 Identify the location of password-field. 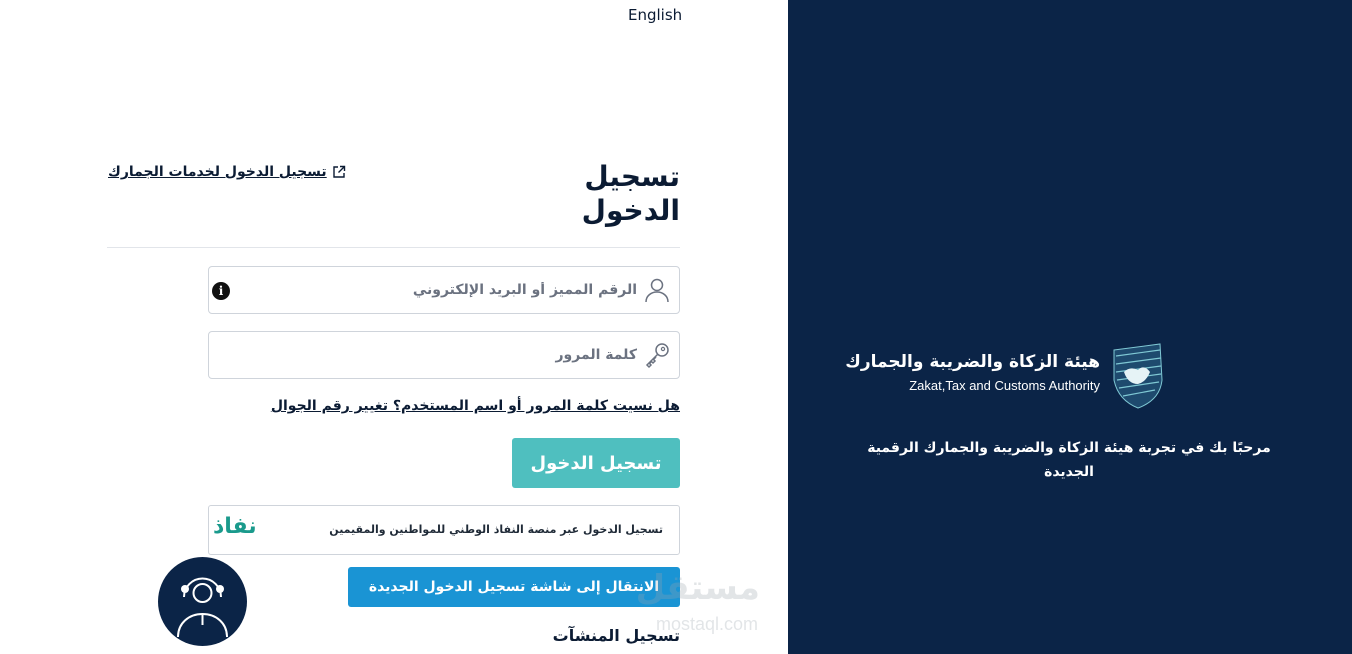
(444, 355).